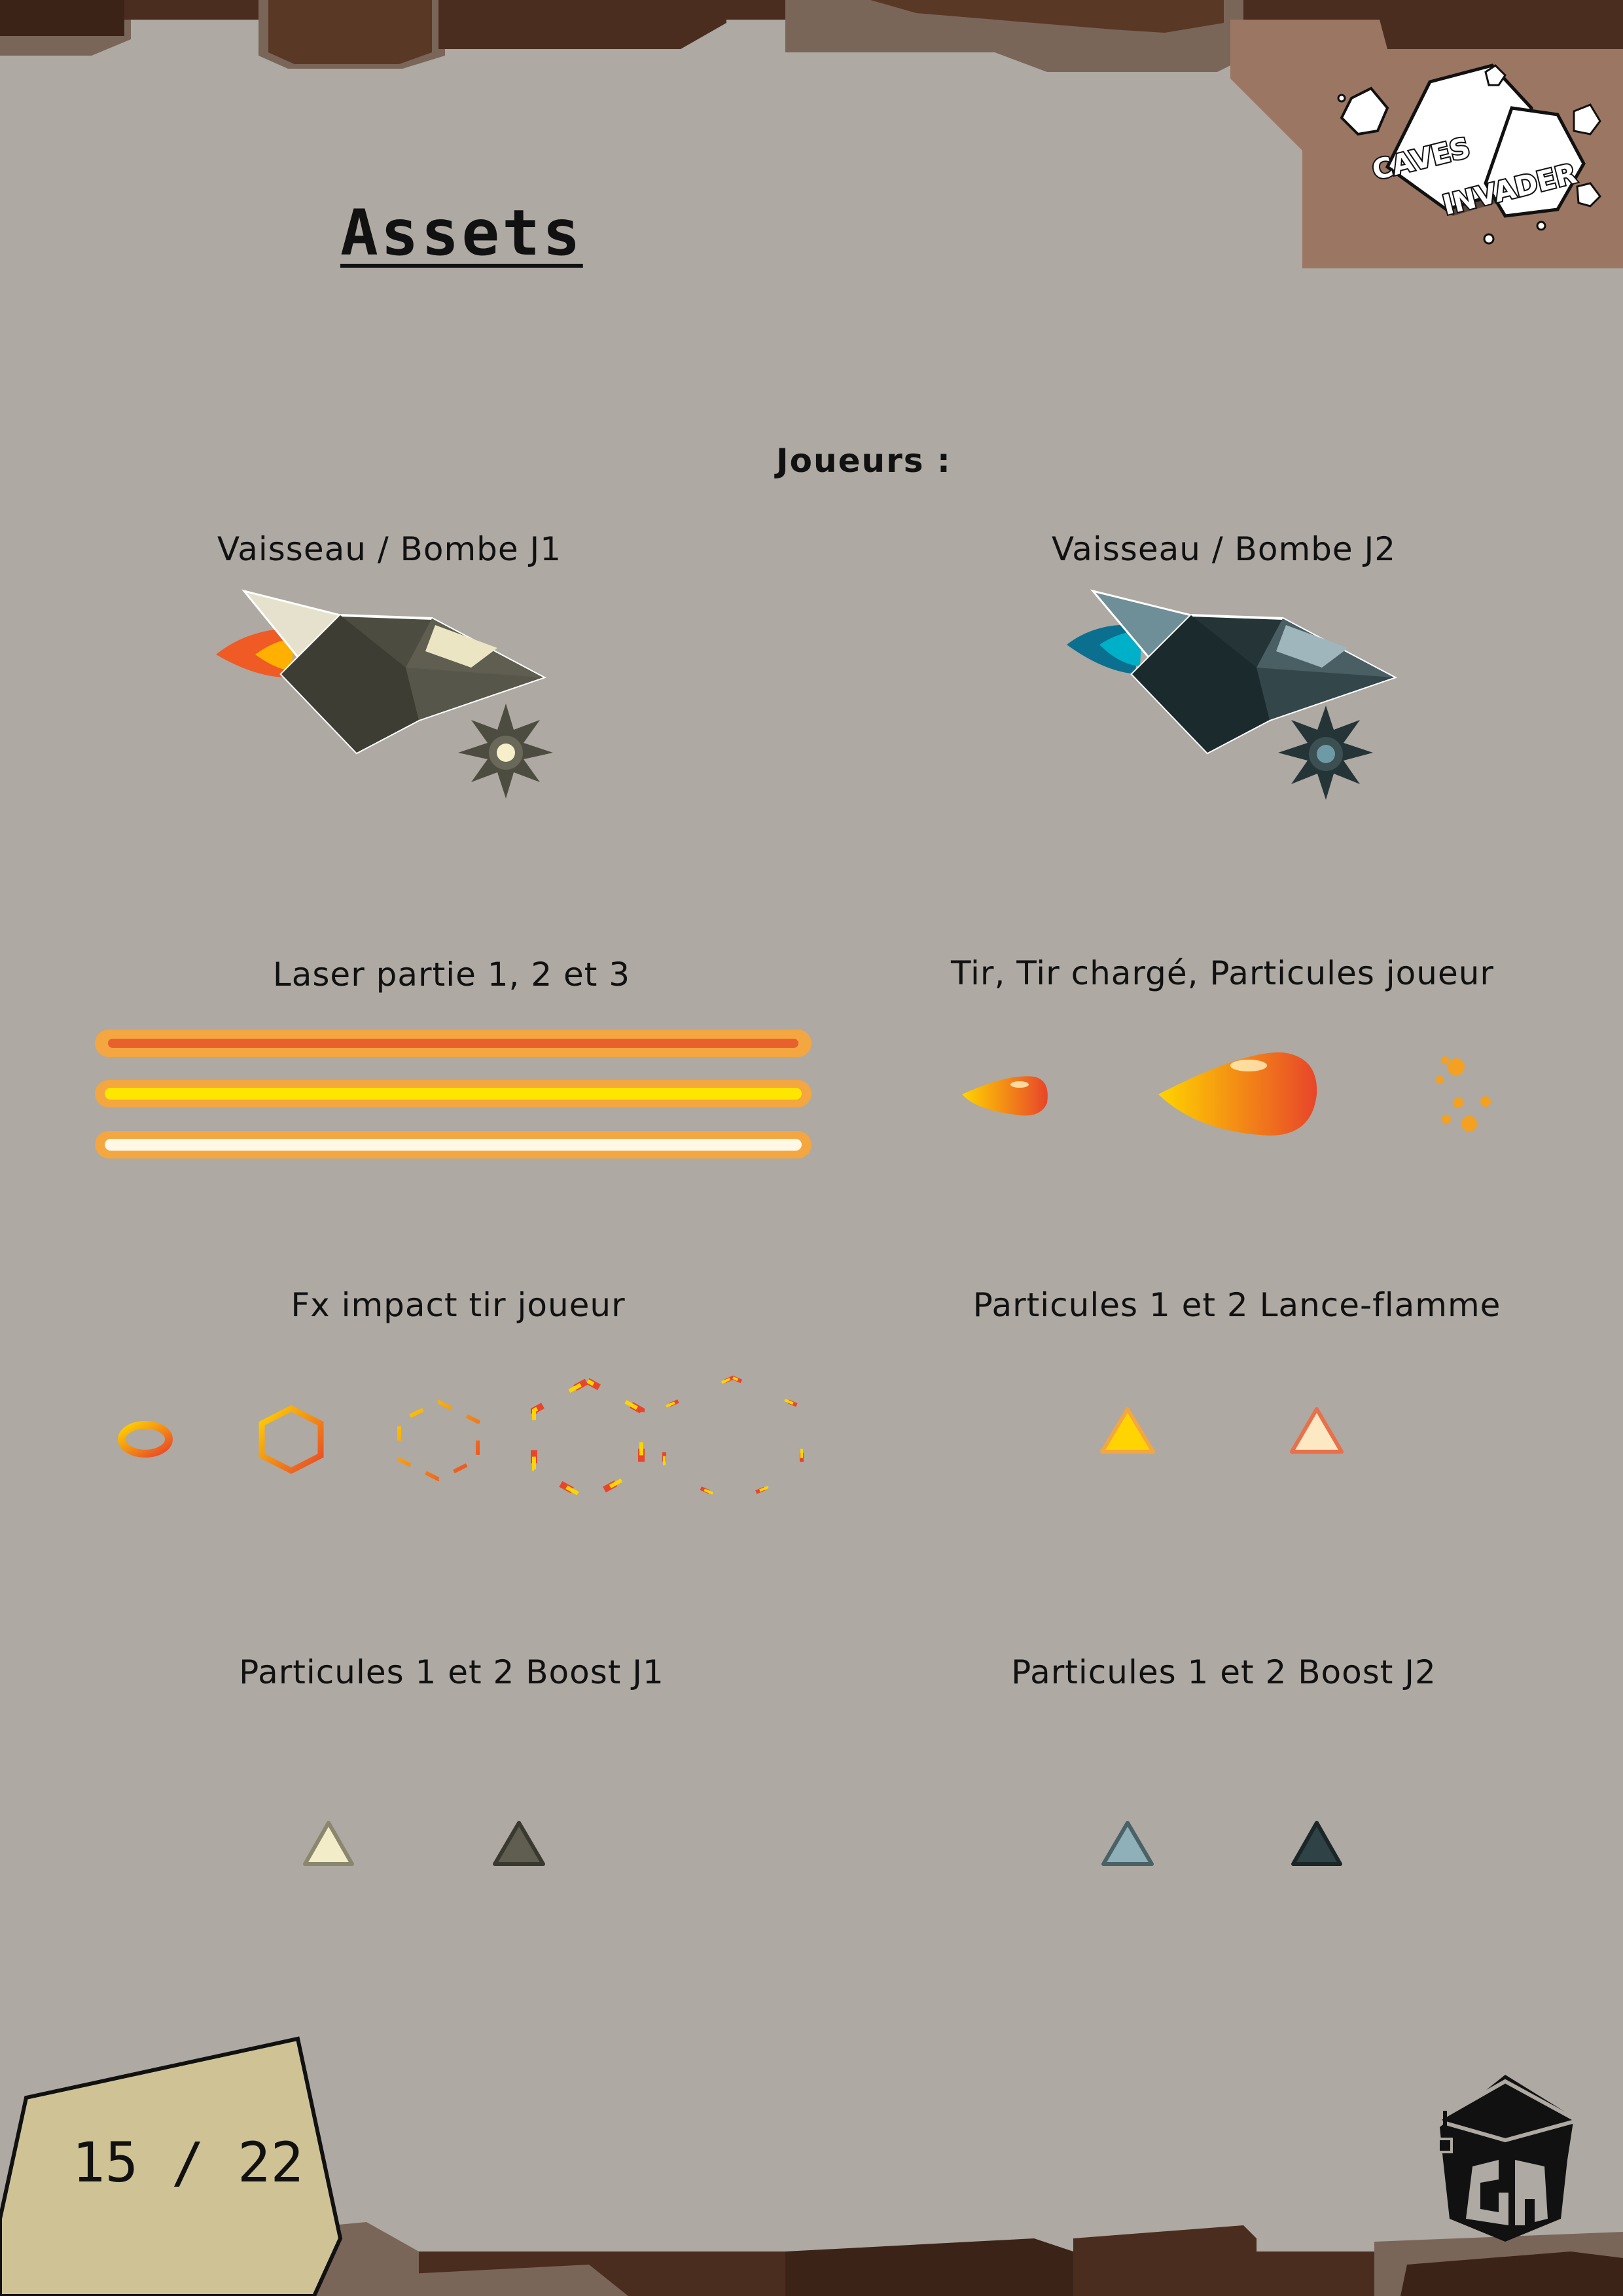 This screenshot has height=2296, width=1623. Describe the element at coordinates (1236, 1305) in the screenshot. I see `label-flame-particles: Particules 1 et 2 Lance-flamme` at that location.